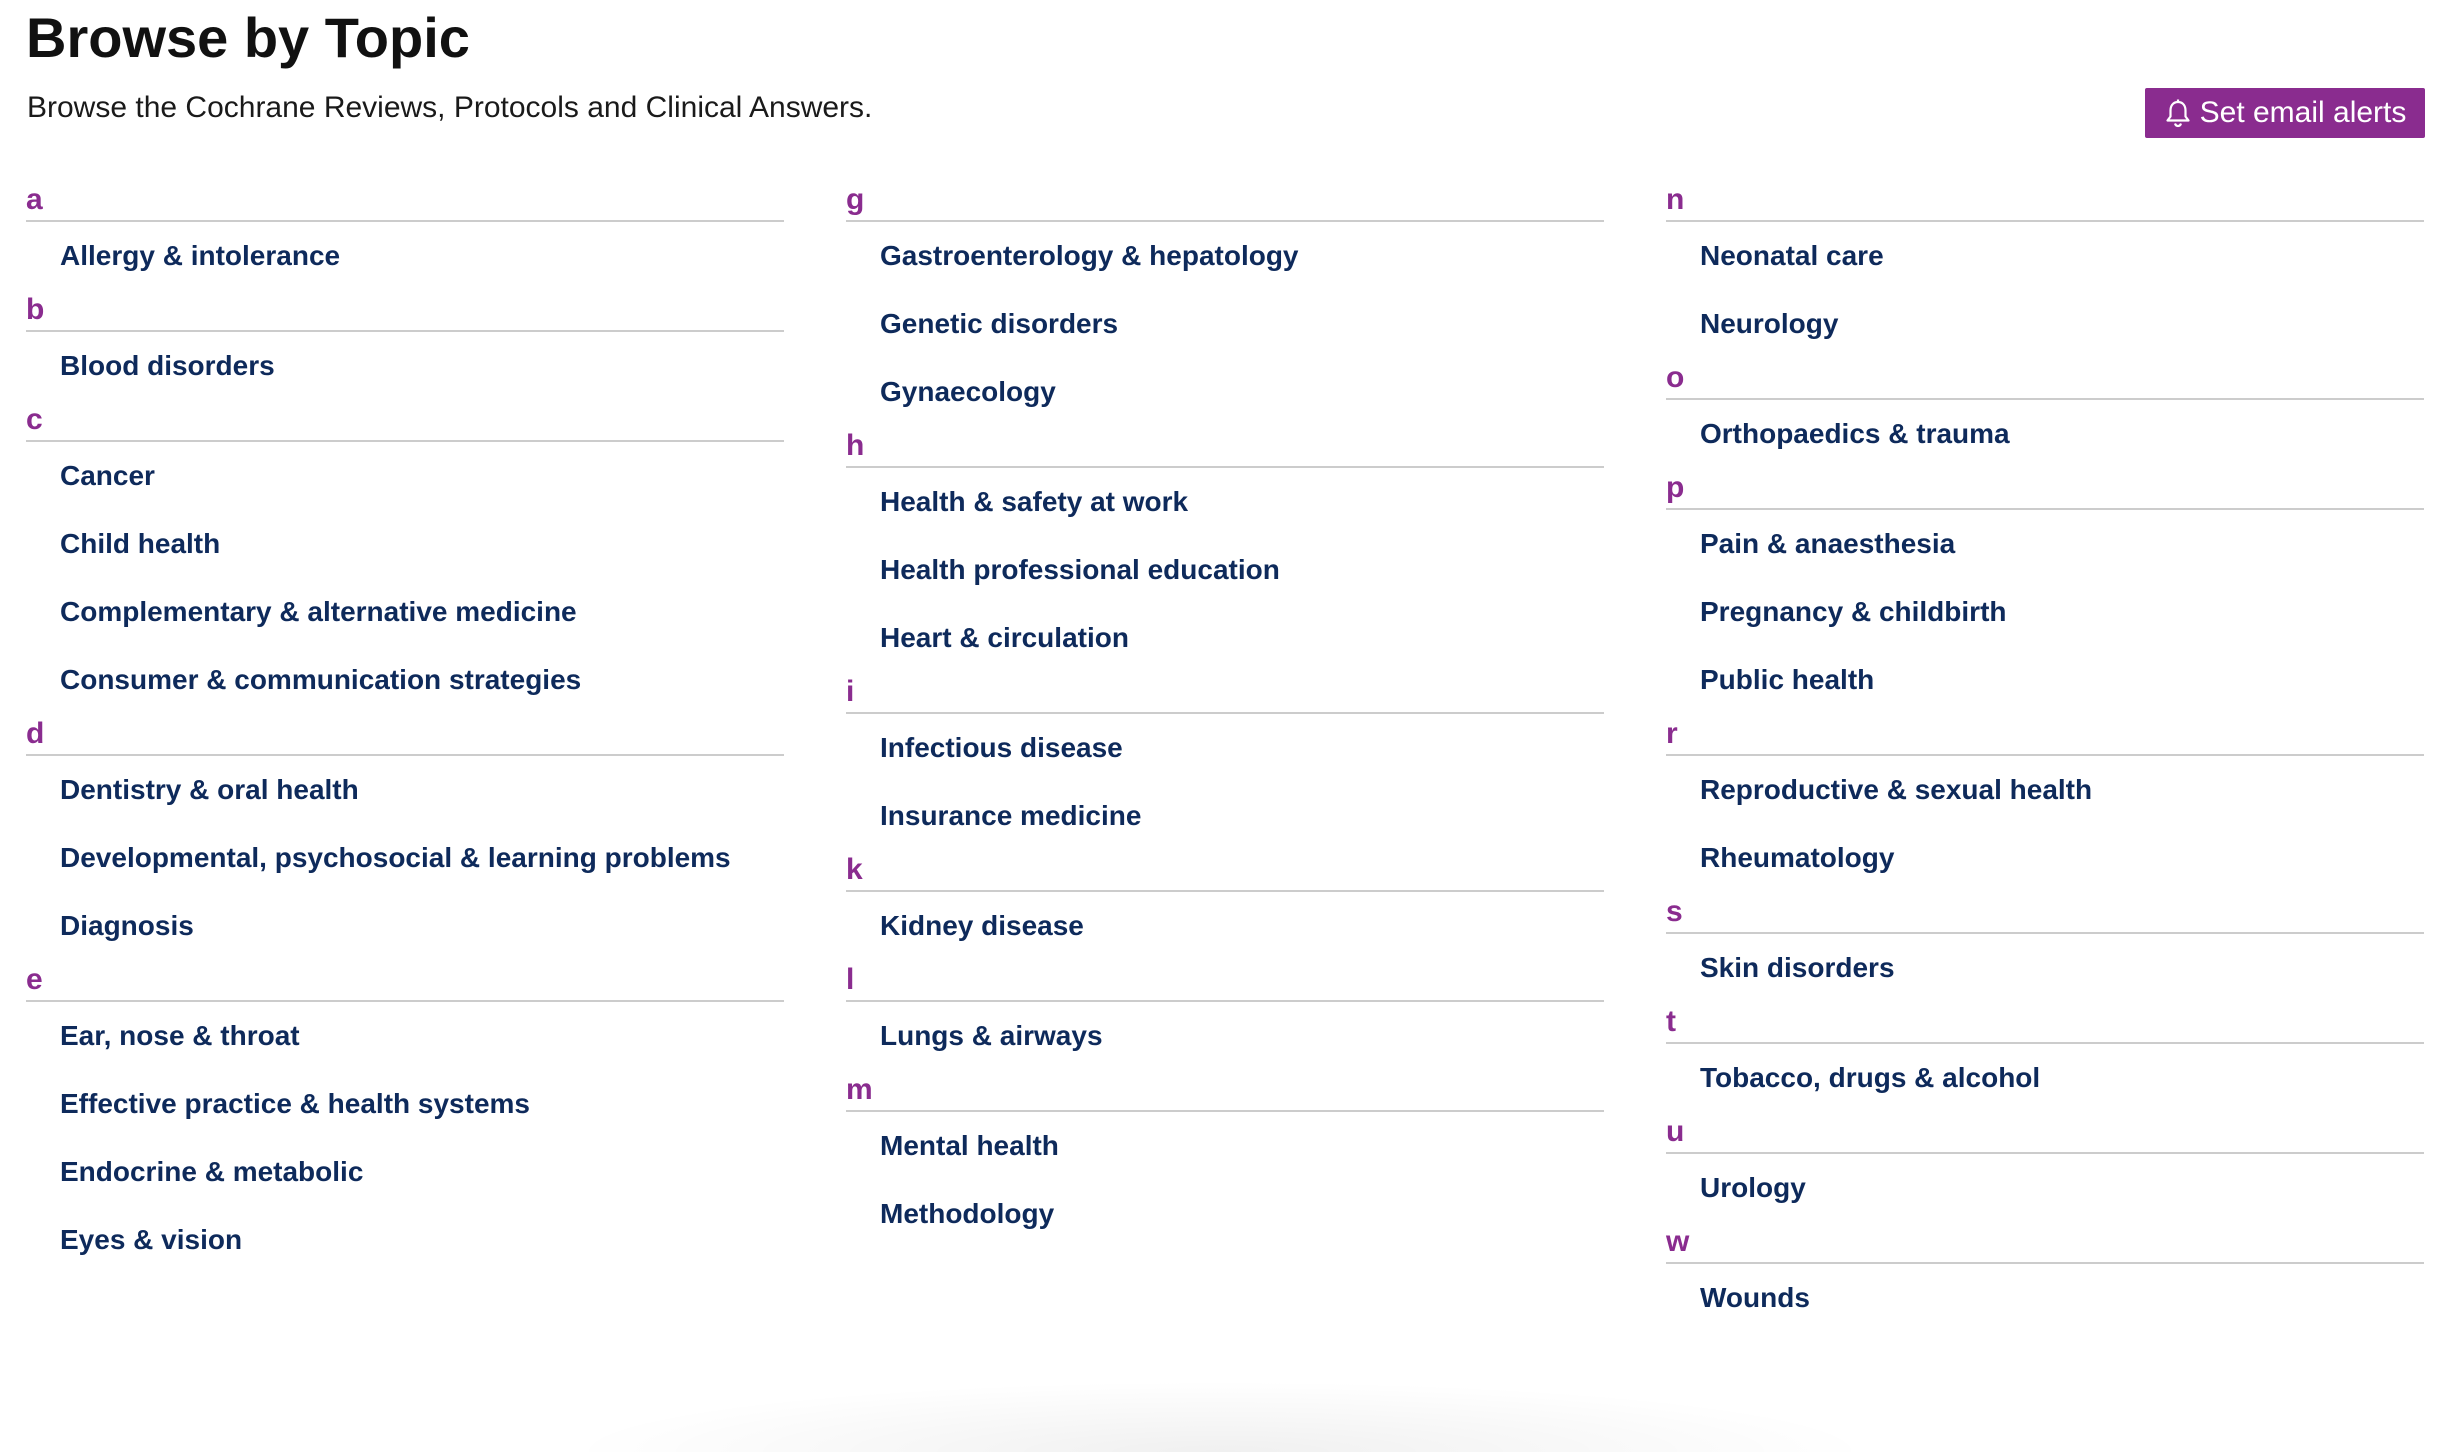 Image resolution: width=2454 pixels, height=1452 pixels. I want to click on letter-heading: b, so click(405, 311).